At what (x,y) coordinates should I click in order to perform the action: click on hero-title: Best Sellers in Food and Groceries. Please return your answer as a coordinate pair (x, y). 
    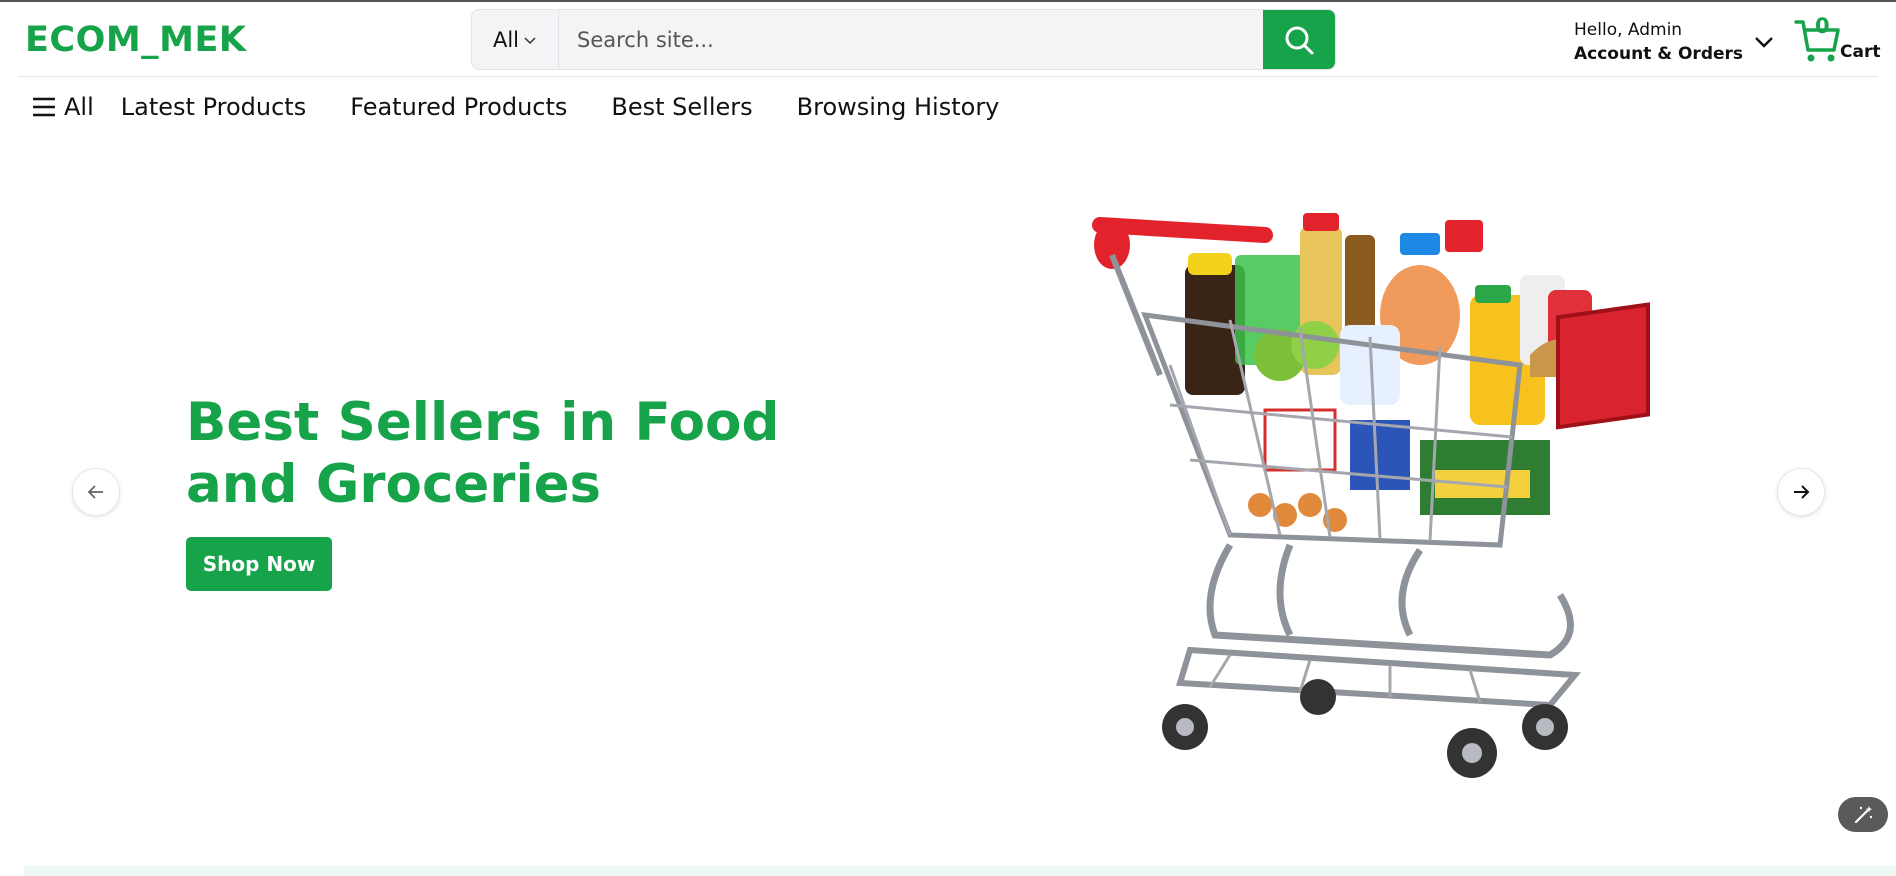
    Looking at the image, I should click on (483, 453).